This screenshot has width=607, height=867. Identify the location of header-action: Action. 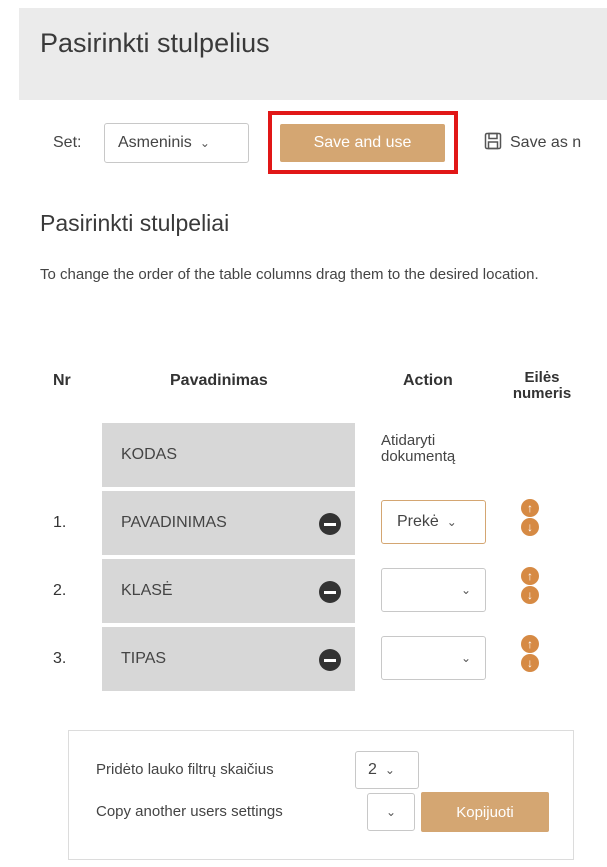
(428, 380).